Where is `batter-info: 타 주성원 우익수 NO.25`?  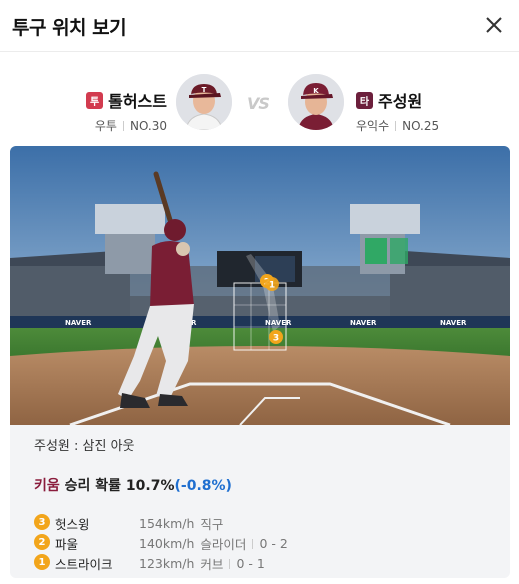 batter-info: 타 주성원 우익수 NO.25 is located at coordinates (397, 111).